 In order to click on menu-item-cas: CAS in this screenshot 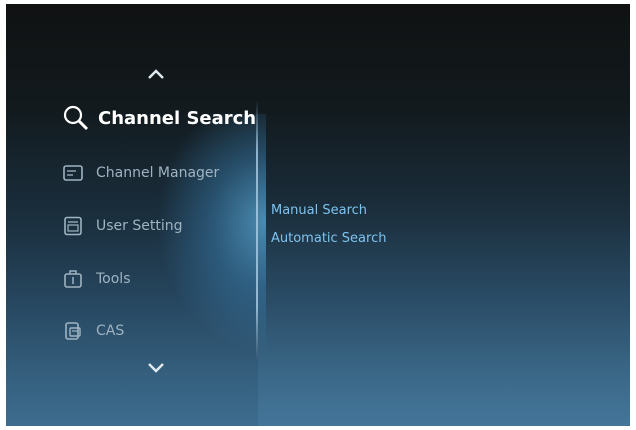, I will do `click(93, 331)`.